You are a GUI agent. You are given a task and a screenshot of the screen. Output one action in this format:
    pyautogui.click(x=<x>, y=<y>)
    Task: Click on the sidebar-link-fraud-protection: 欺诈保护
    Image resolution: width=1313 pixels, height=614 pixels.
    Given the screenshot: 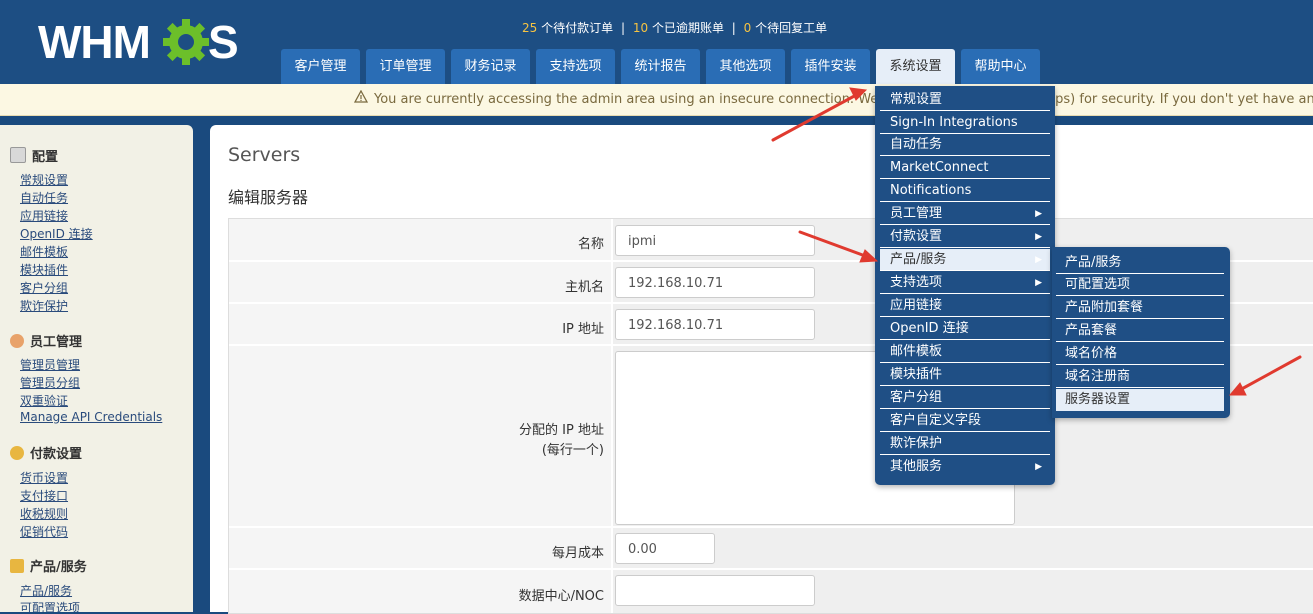 What is the action you would take?
    pyautogui.click(x=44, y=305)
    